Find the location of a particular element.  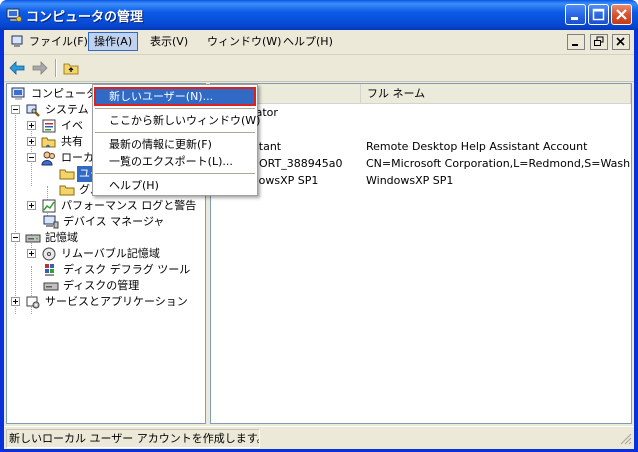

list-header: フル ネーム is located at coordinates (421, 94).